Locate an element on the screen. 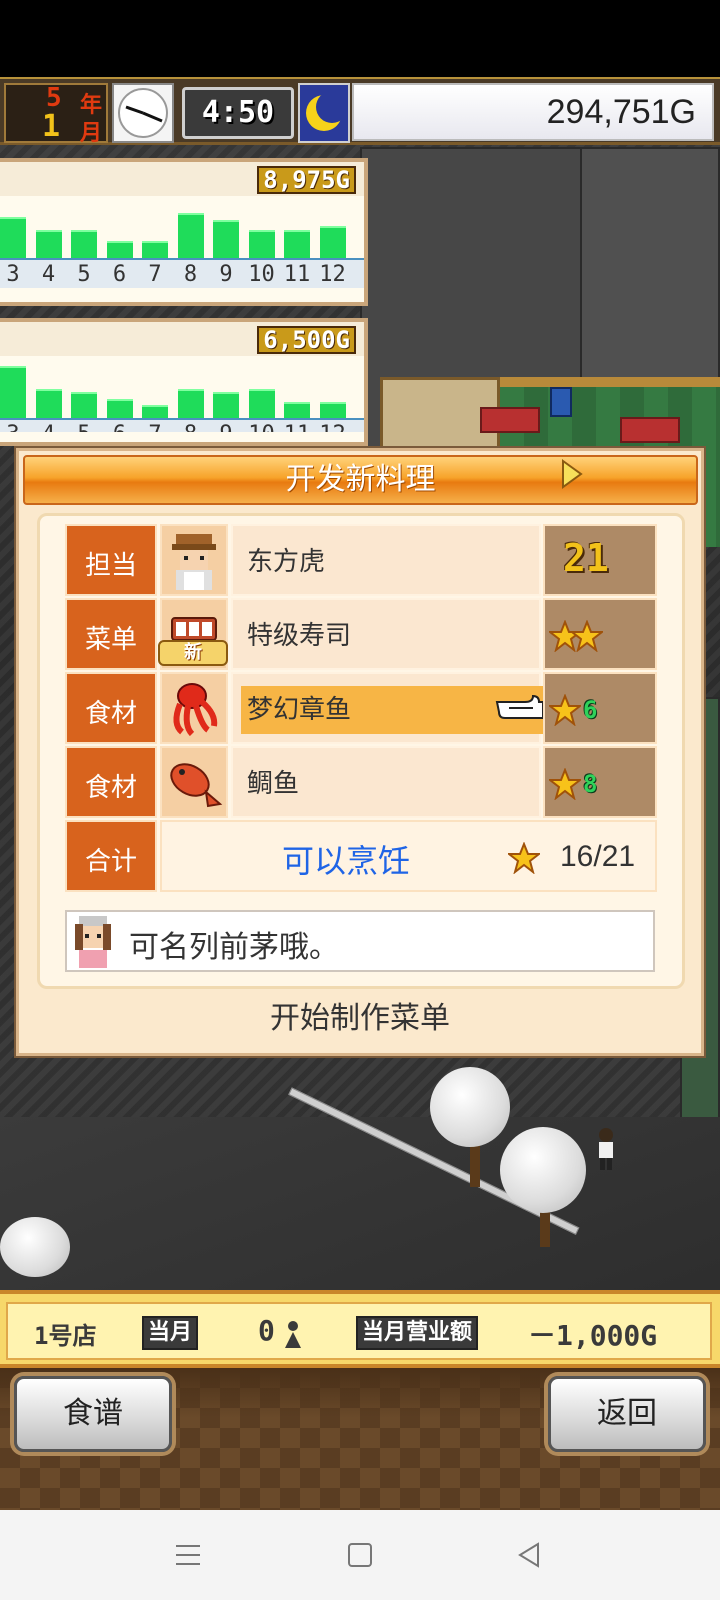 The image size is (720, 1600). sea-bream-icon is located at coordinates (194, 782).